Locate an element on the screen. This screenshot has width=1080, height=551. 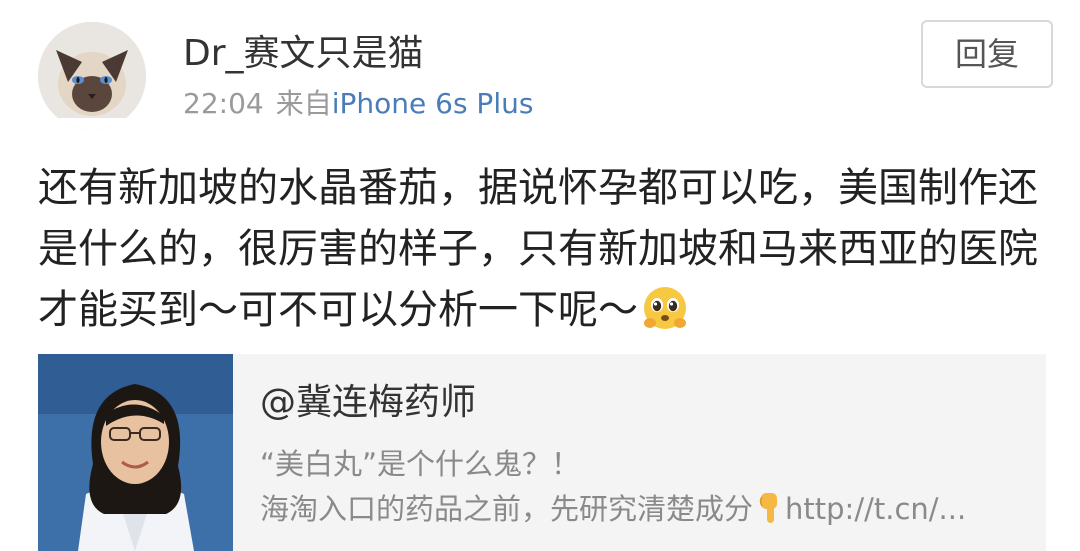
device-name: iPhone 6s Plus is located at coordinates (433, 103).